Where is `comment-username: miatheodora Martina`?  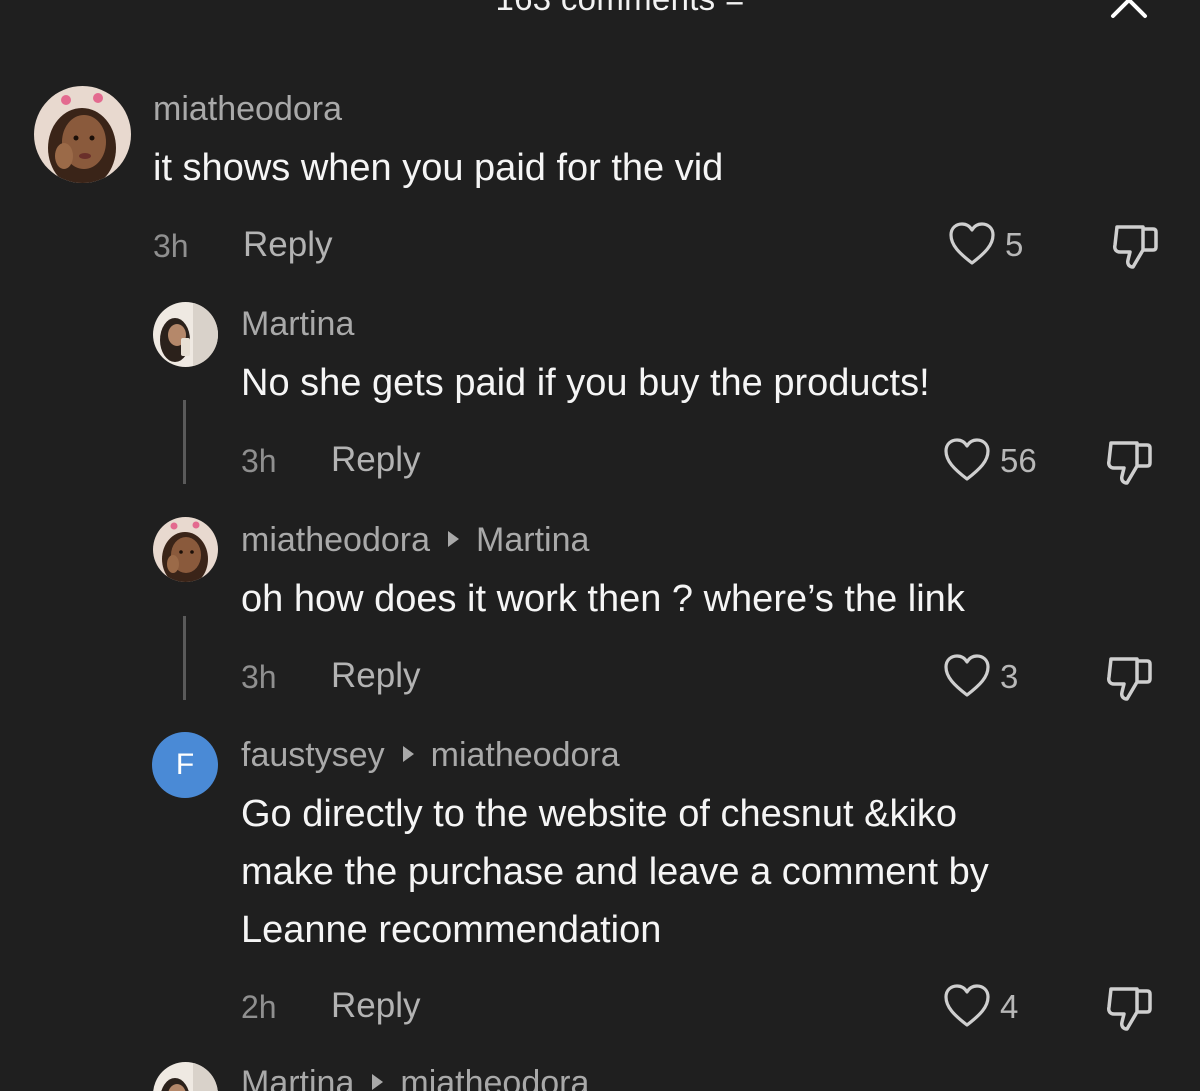
comment-username: miatheodora Martina is located at coordinates (415, 540).